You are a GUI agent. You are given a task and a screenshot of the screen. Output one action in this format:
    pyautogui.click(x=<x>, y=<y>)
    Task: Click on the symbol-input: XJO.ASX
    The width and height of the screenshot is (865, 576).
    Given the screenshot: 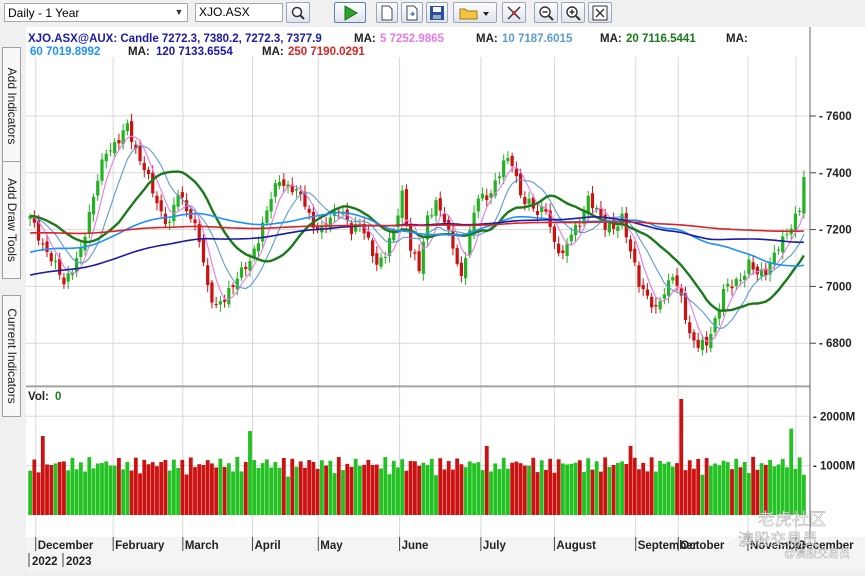 What is the action you would take?
    pyautogui.click(x=239, y=12)
    